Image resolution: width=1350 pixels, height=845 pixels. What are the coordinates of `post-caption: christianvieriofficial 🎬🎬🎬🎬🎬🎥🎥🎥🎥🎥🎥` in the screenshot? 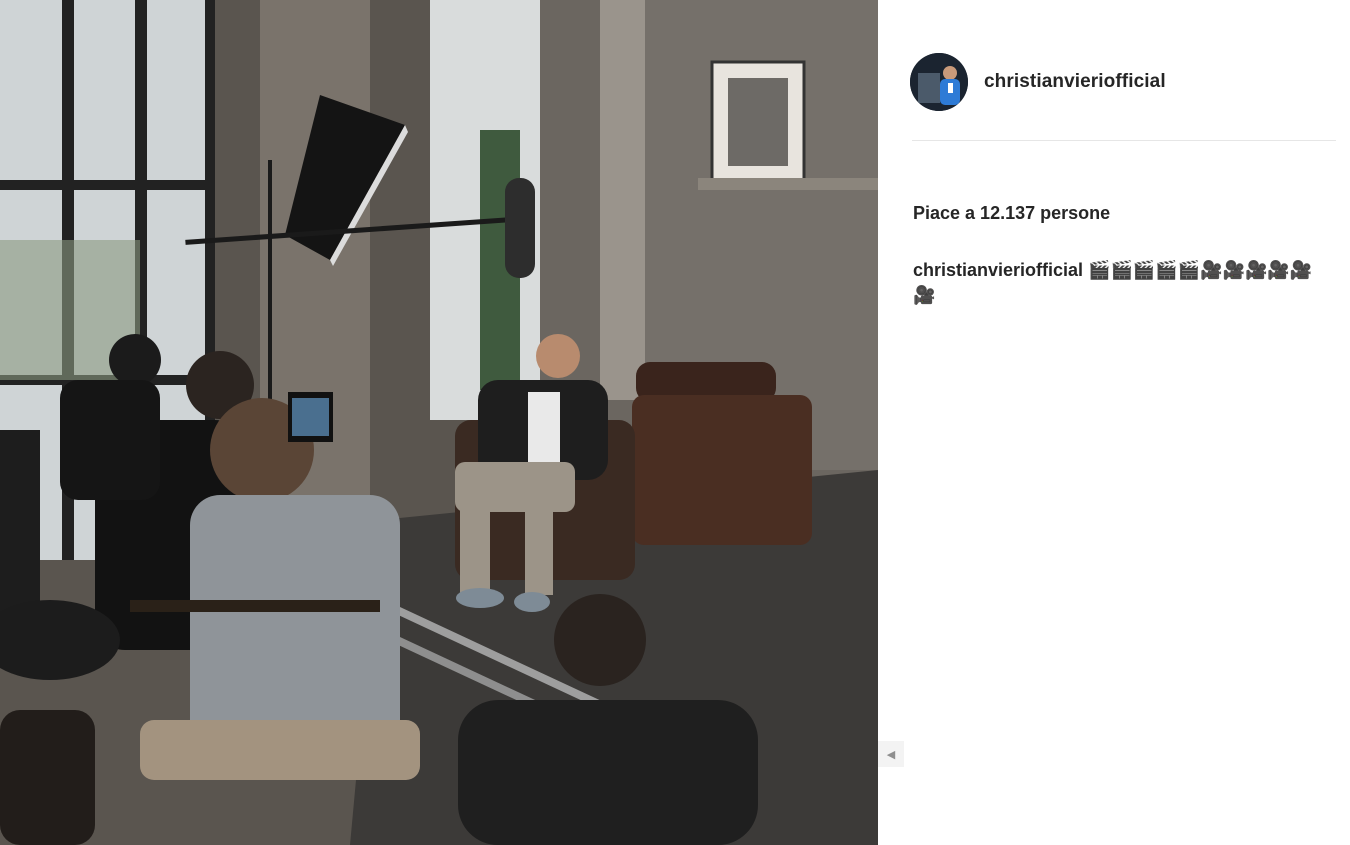 It's located at (1123, 283).